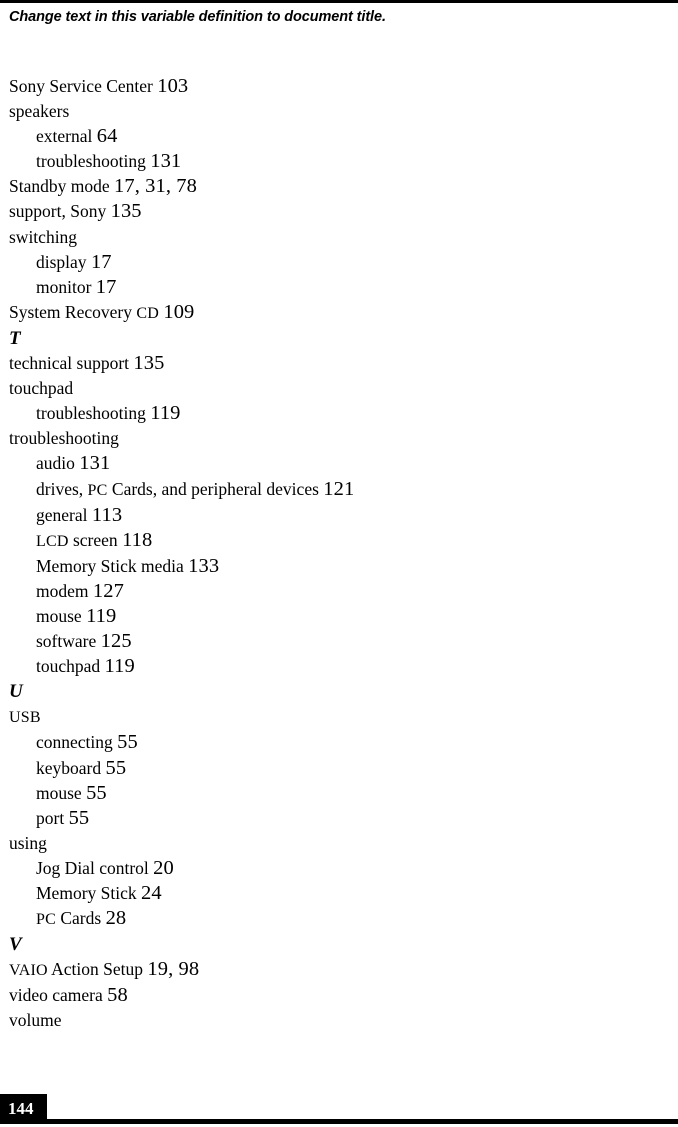 The image size is (678, 1127). What do you see at coordinates (151, 893) in the screenshot?
I see `index-entry-pages: 24` at bounding box center [151, 893].